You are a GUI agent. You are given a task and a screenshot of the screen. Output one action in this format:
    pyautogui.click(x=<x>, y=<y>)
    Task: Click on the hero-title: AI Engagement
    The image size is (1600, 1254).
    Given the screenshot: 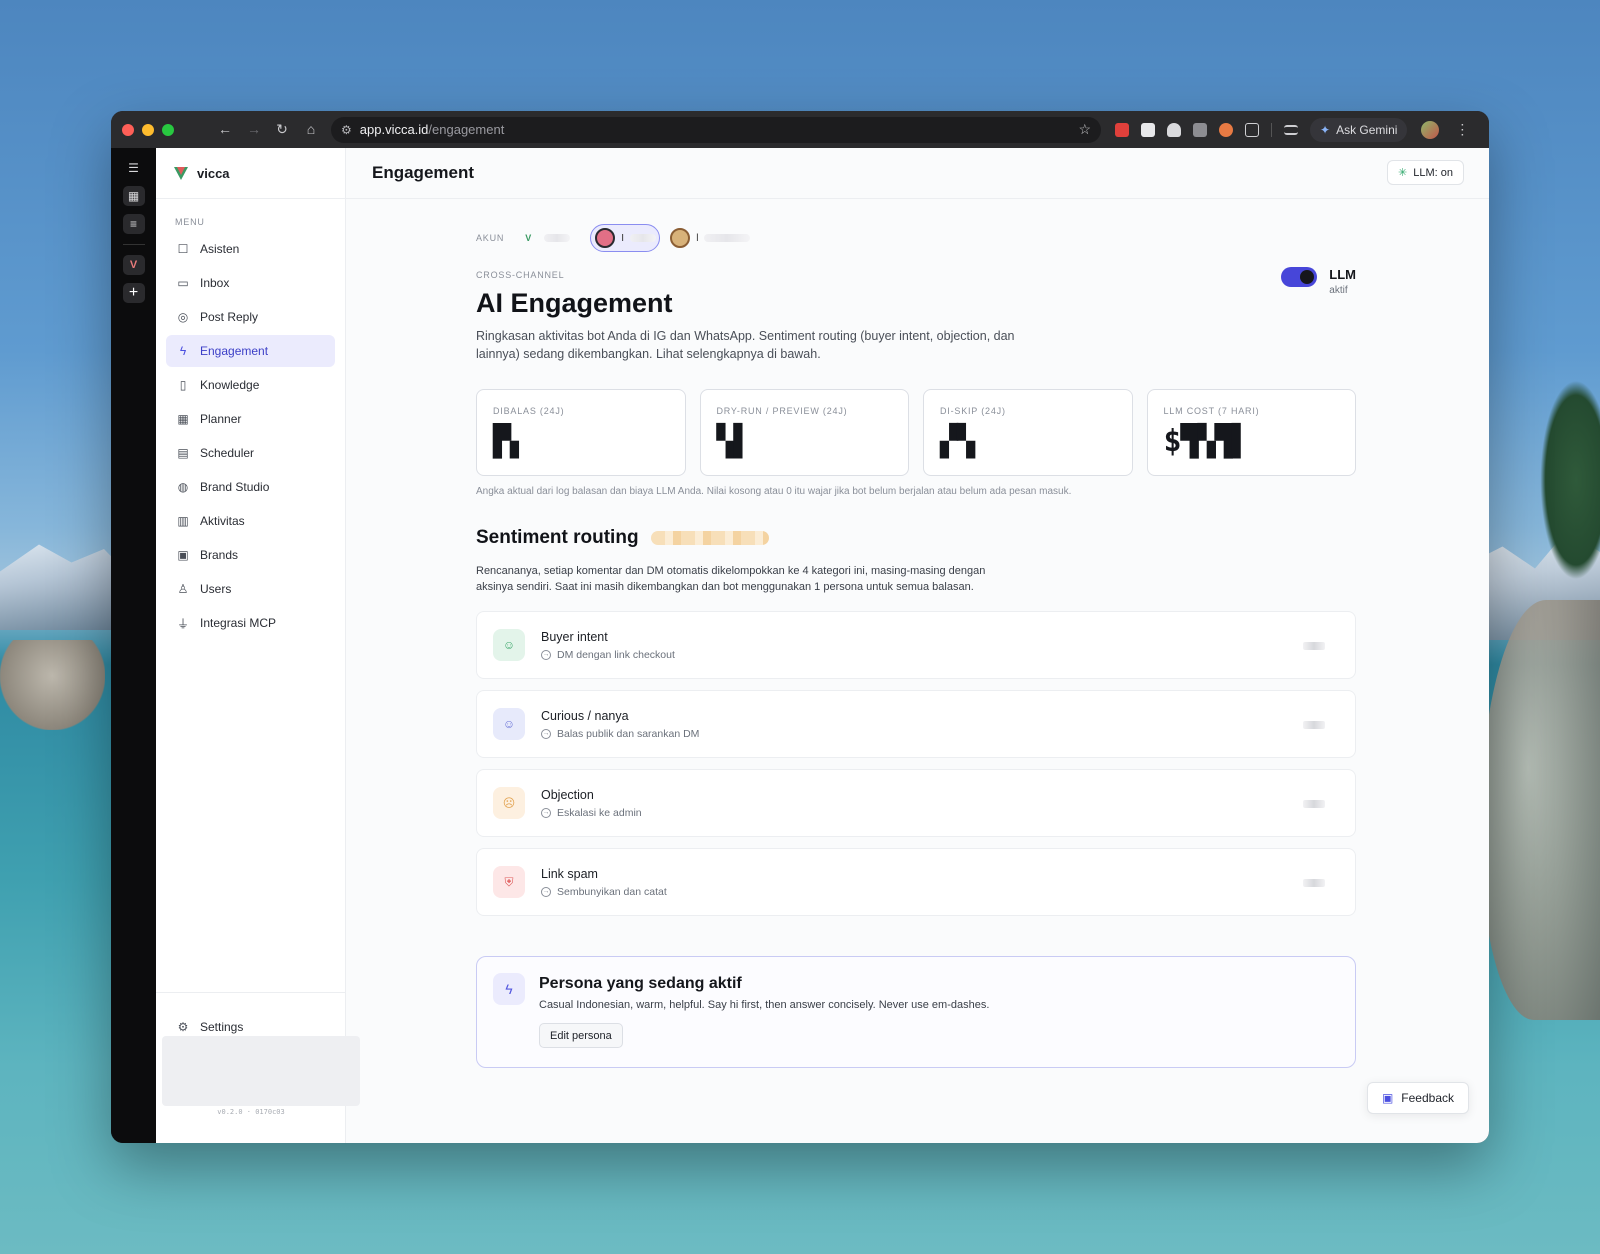 What is the action you would take?
    pyautogui.click(x=574, y=303)
    